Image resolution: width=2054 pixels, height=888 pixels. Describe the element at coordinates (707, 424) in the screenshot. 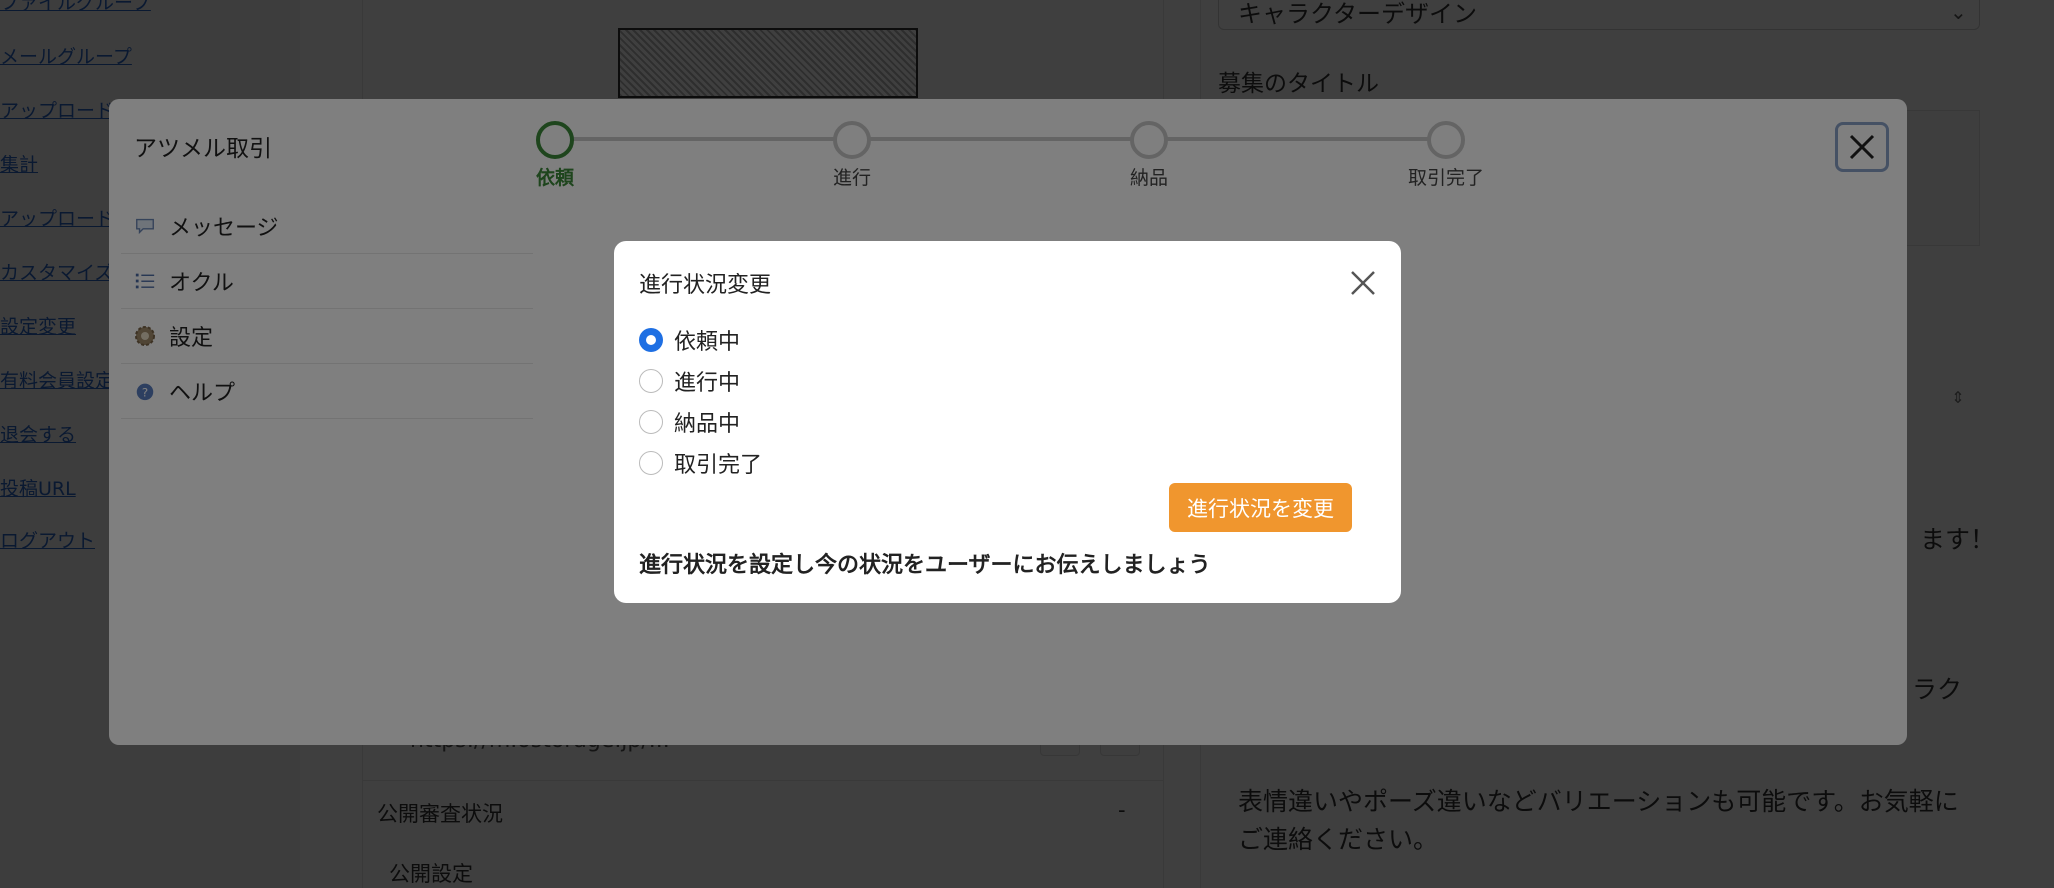

I see `radio-label: 納品中` at that location.